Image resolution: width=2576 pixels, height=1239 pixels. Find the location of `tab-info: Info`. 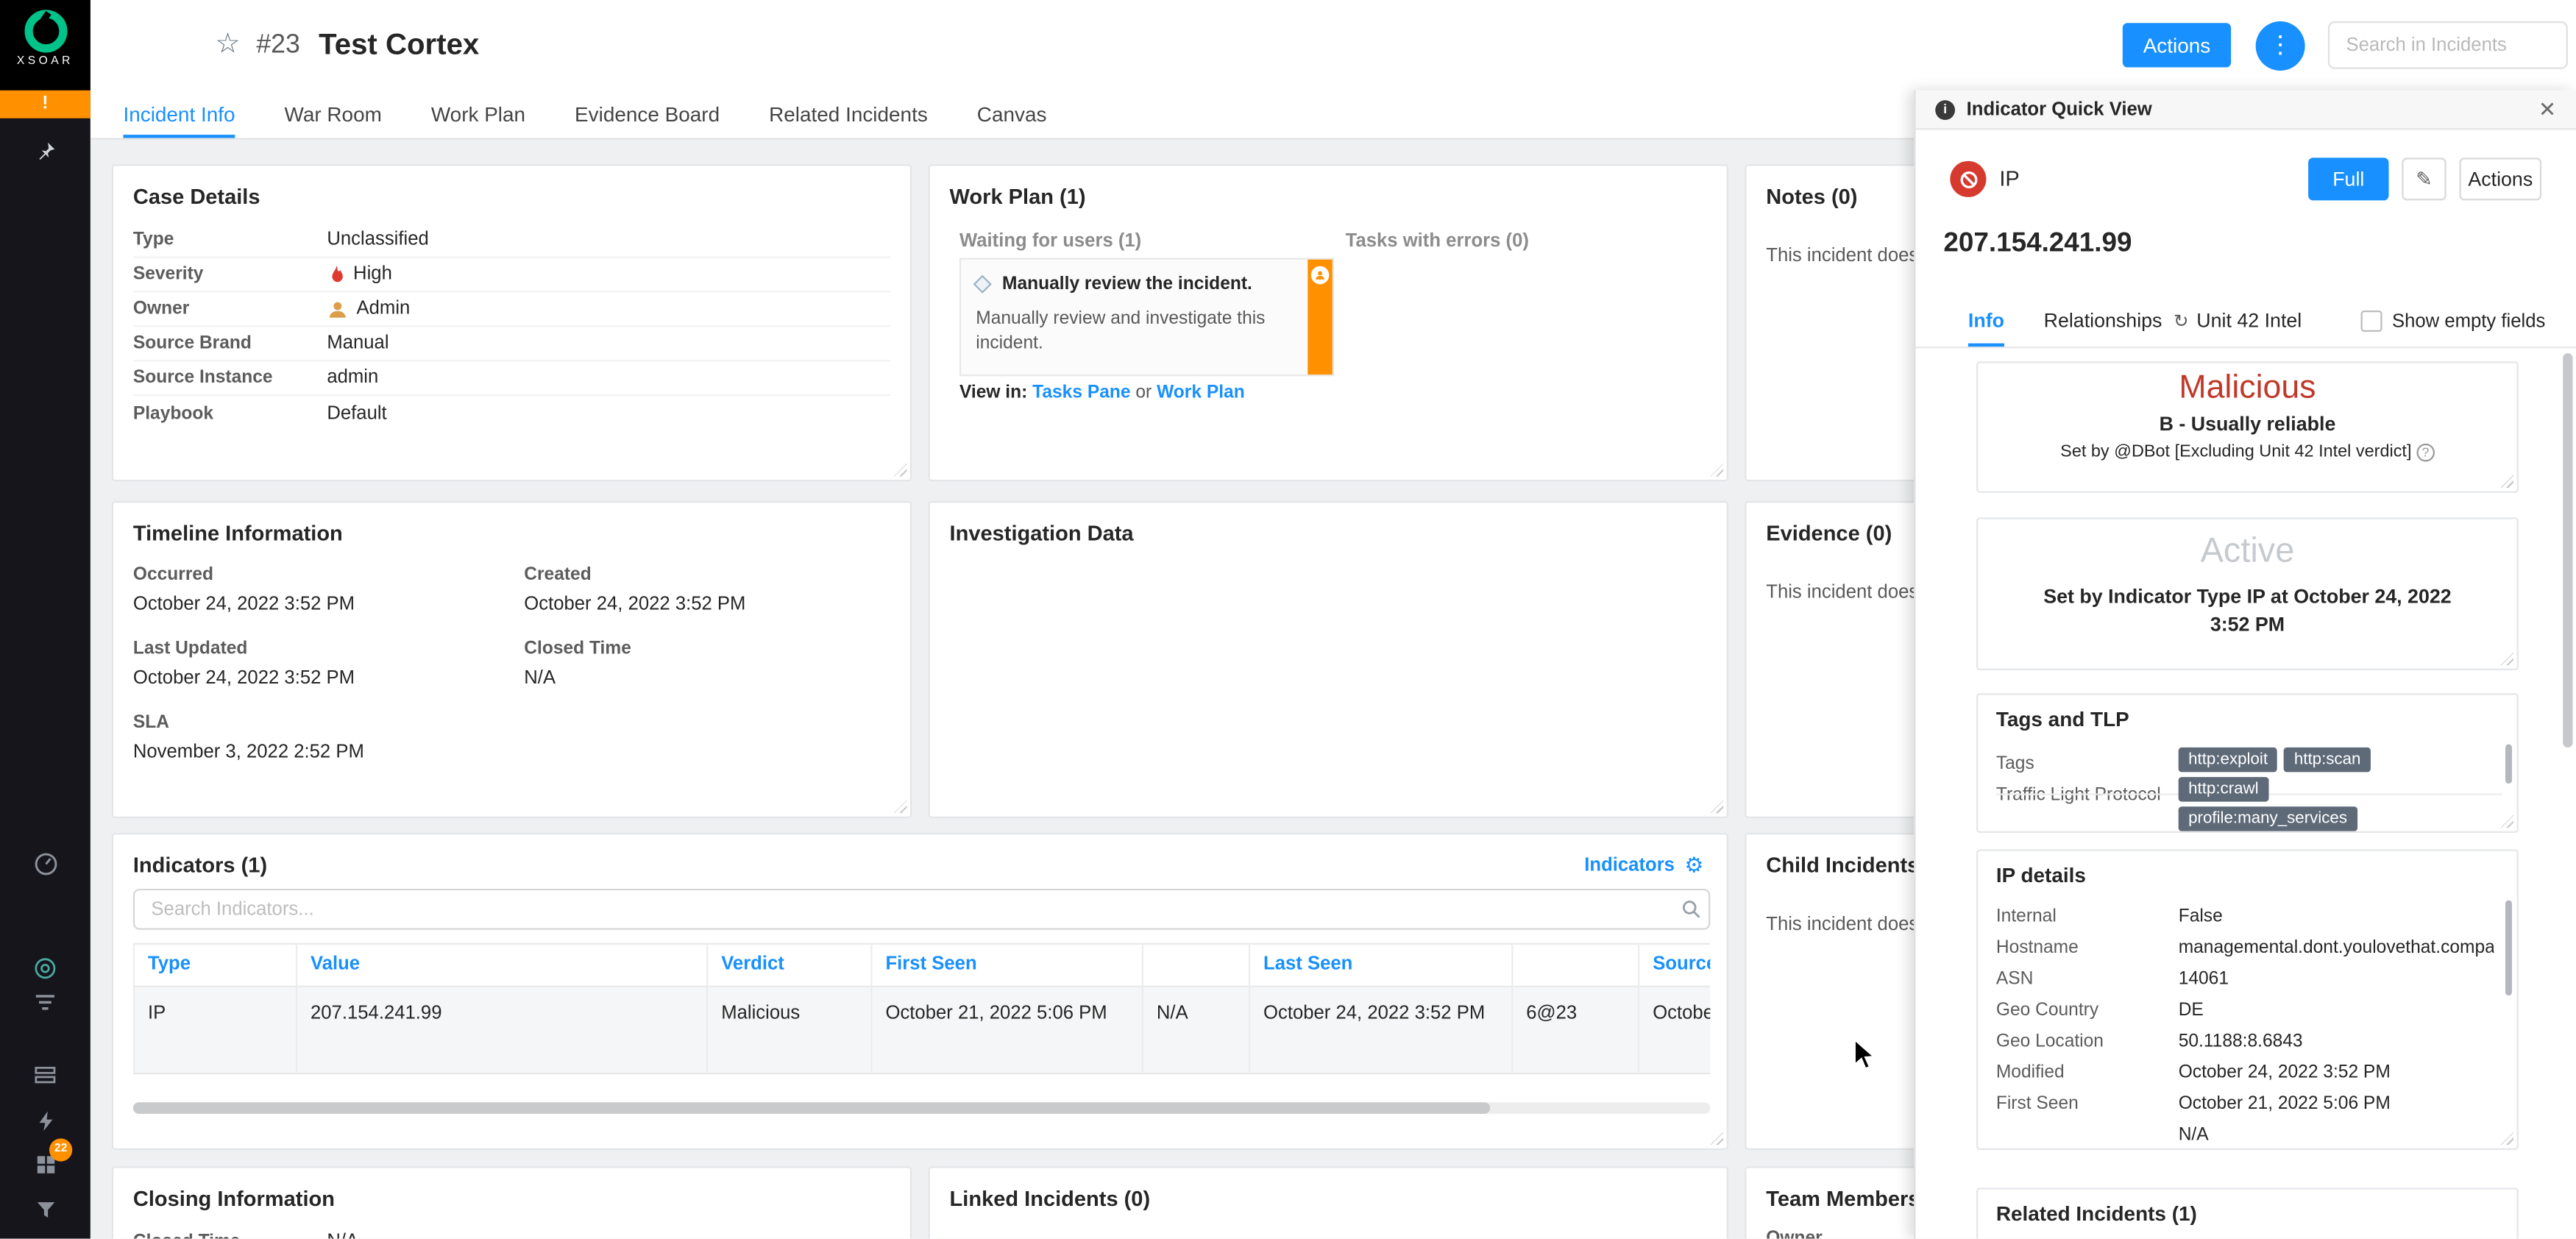

tab-info: Info is located at coordinates (1986, 328).